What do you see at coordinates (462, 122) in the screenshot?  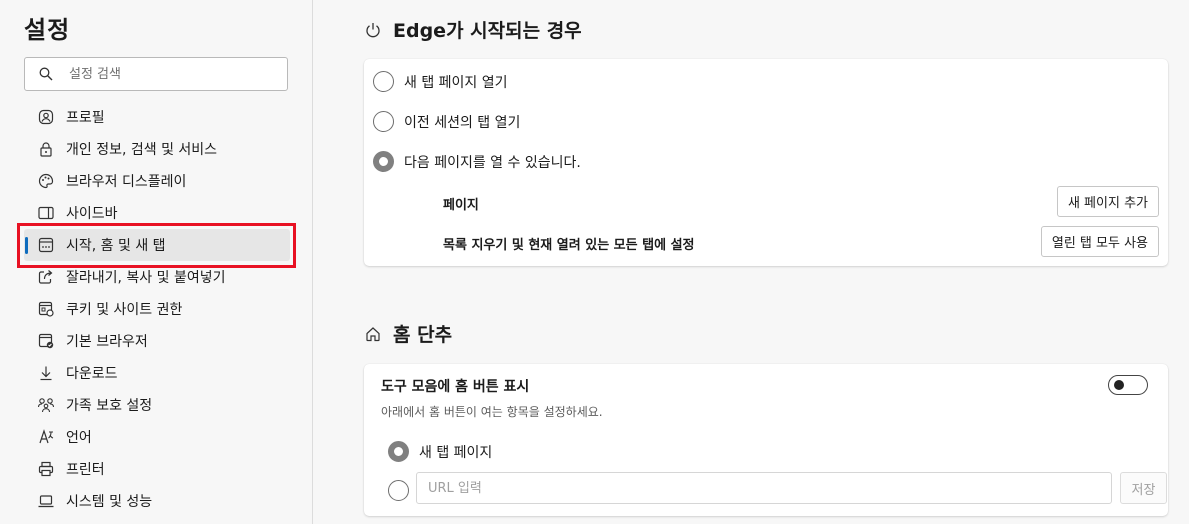 I see `startup-option-label: 이전 세션의 탭 열기` at bounding box center [462, 122].